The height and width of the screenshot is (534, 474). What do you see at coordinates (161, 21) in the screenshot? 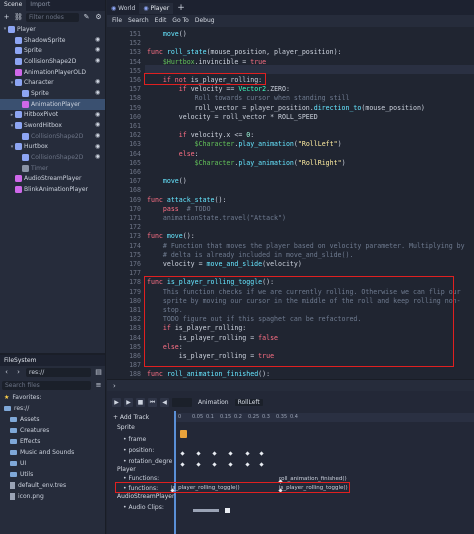
I see `menu-edit: Edit` at bounding box center [161, 21].